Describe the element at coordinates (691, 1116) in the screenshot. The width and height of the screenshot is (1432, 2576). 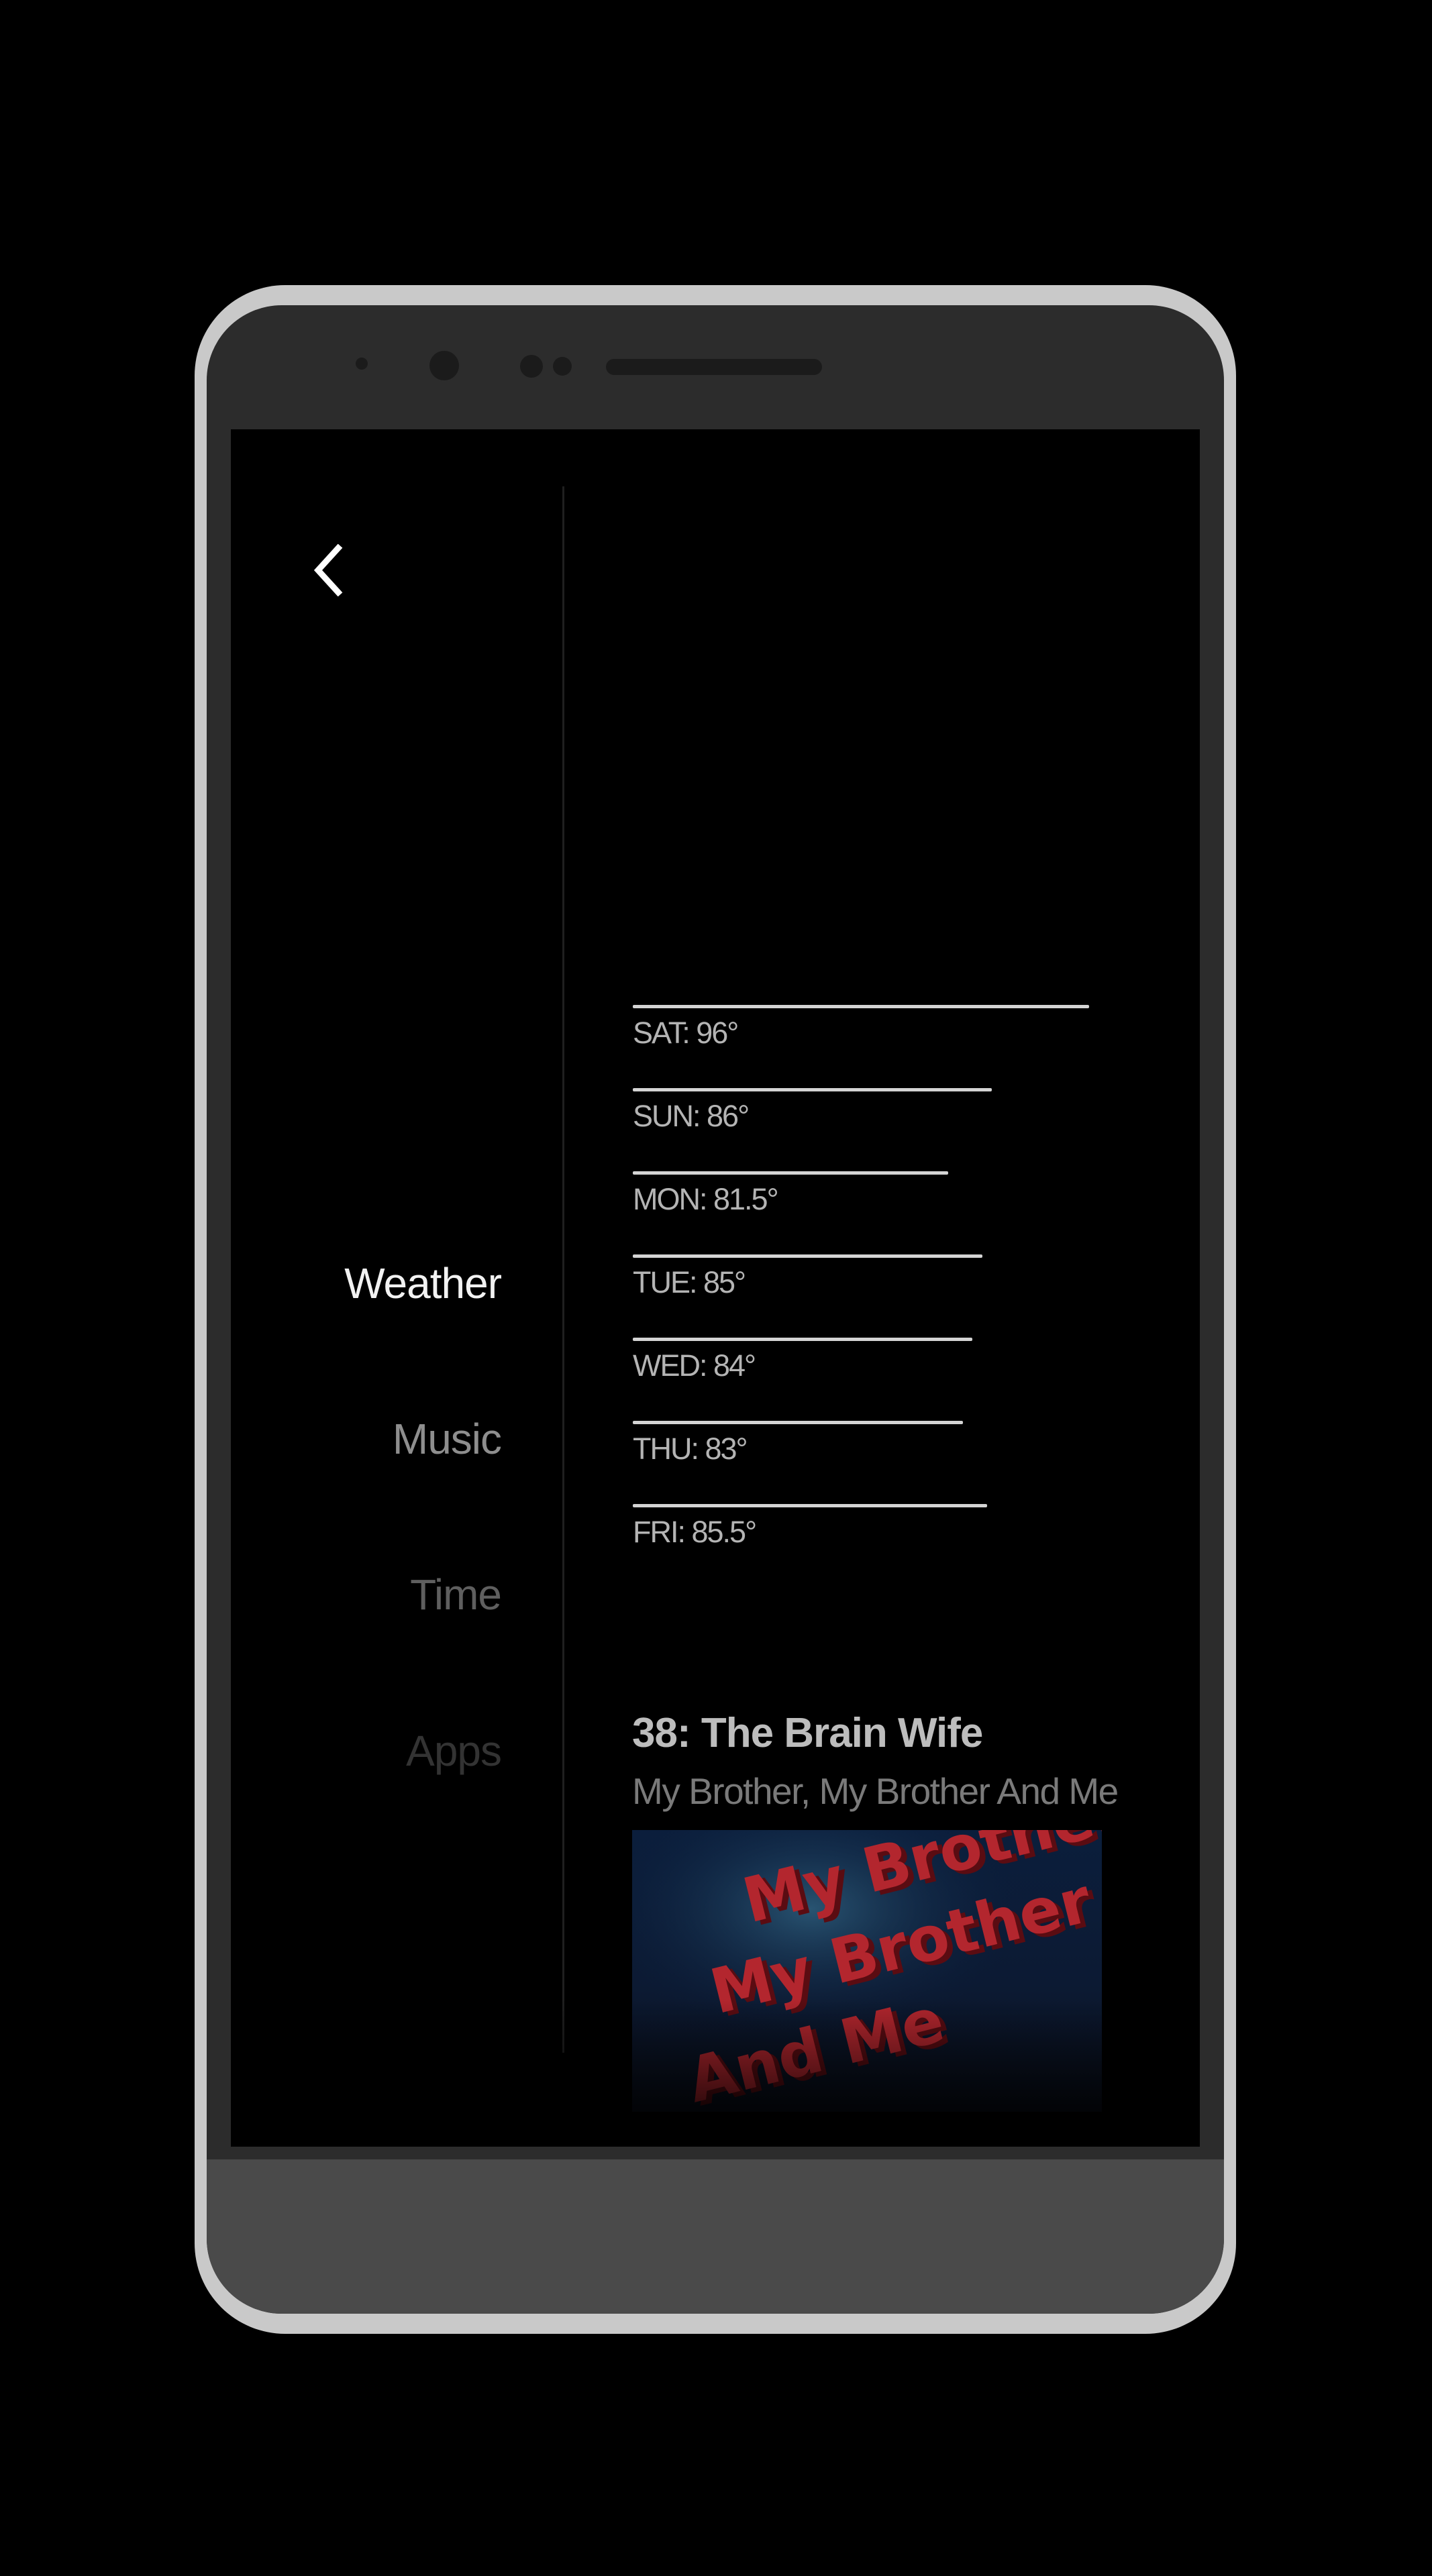
I see `weather-day-label: SUN: 86°` at that location.